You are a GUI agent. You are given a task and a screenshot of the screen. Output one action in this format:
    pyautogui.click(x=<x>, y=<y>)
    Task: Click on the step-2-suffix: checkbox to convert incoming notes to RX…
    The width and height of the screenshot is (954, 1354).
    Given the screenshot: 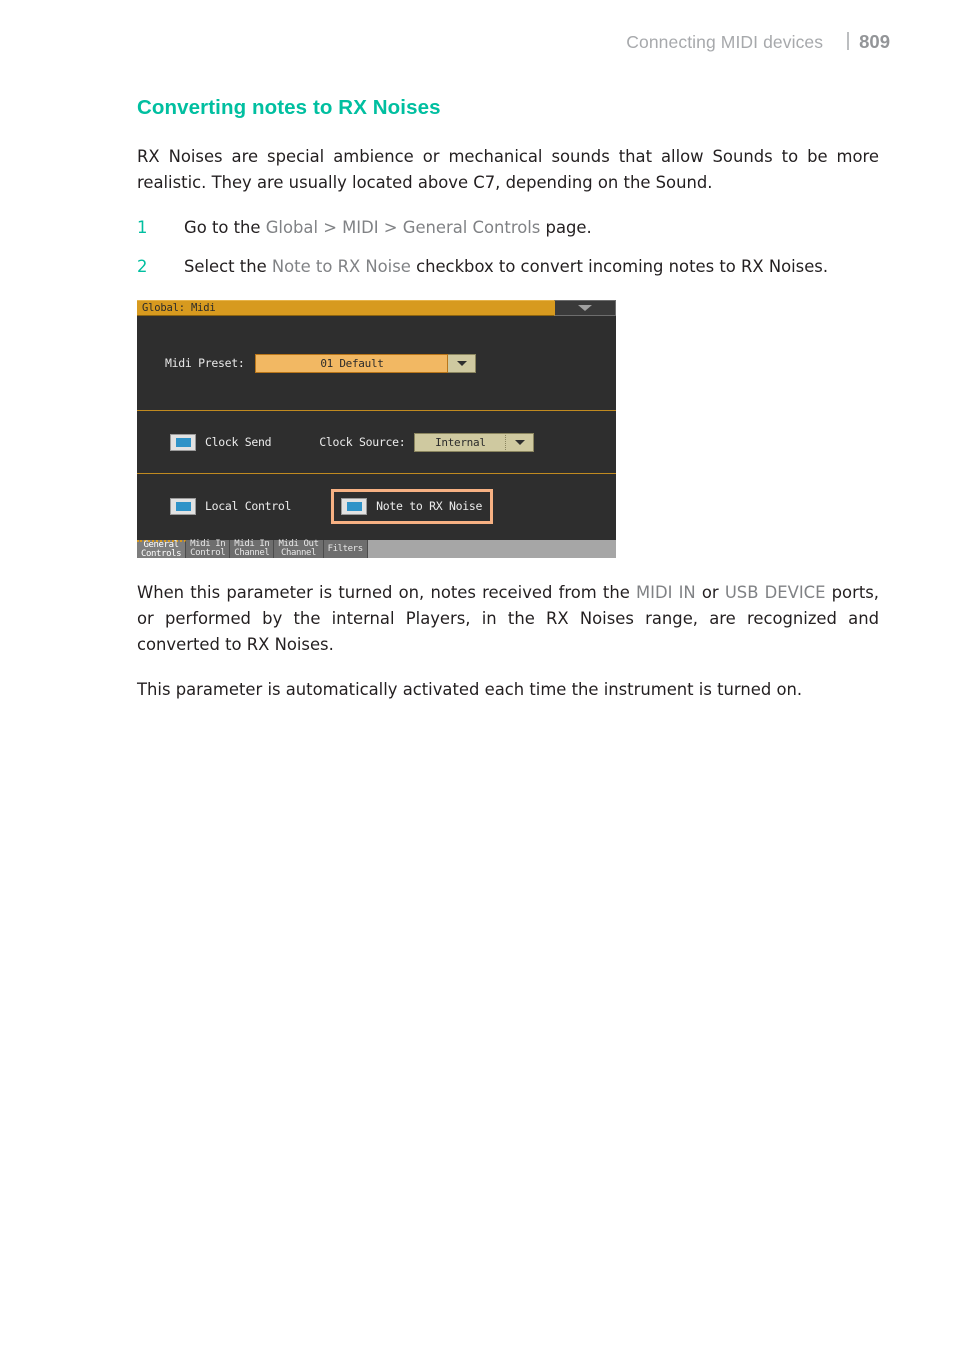 What is the action you would take?
    pyautogui.click(x=619, y=266)
    